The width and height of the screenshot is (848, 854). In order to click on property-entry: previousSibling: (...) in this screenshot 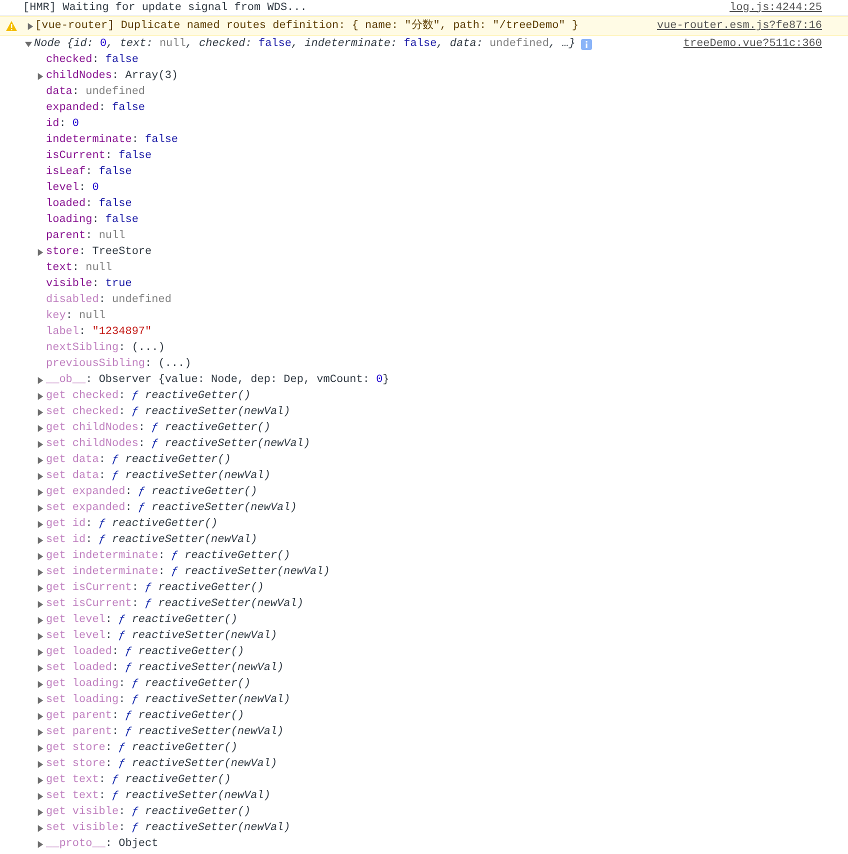, I will do `click(119, 364)`.